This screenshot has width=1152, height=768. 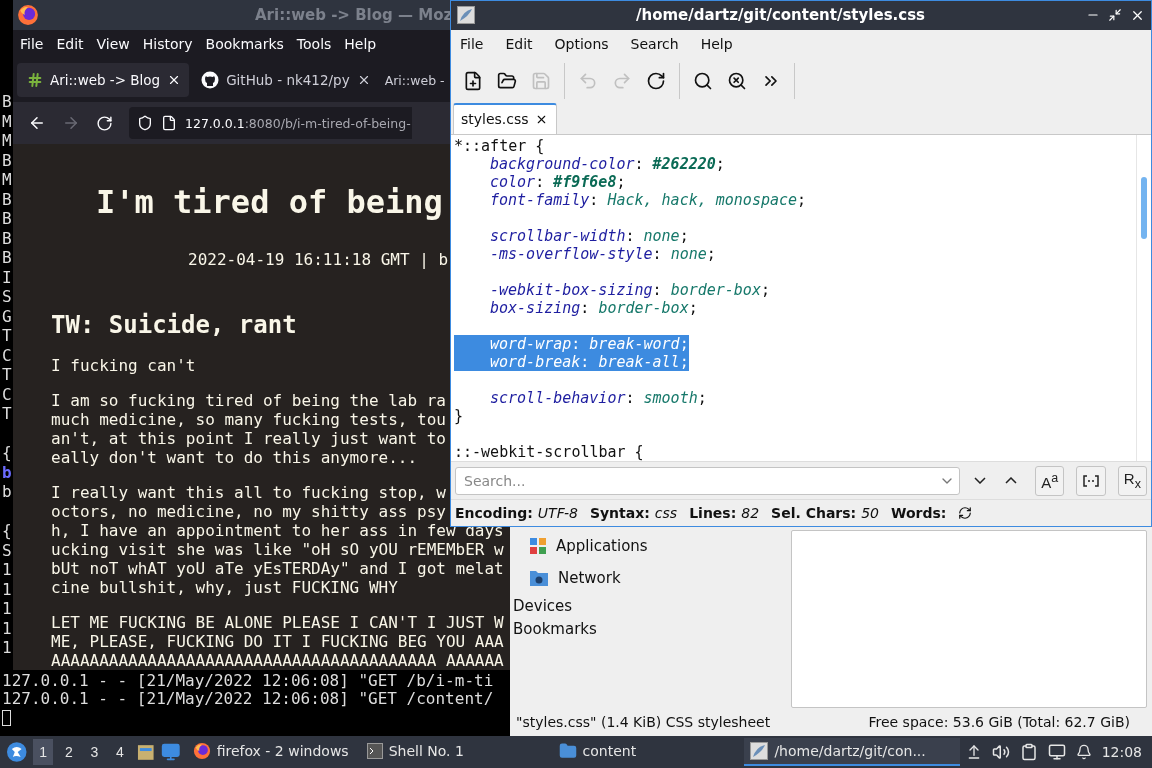 What do you see at coordinates (549, 451) in the screenshot?
I see `code-line: ::-webkit-scrollbar {` at bounding box center [549, 451].